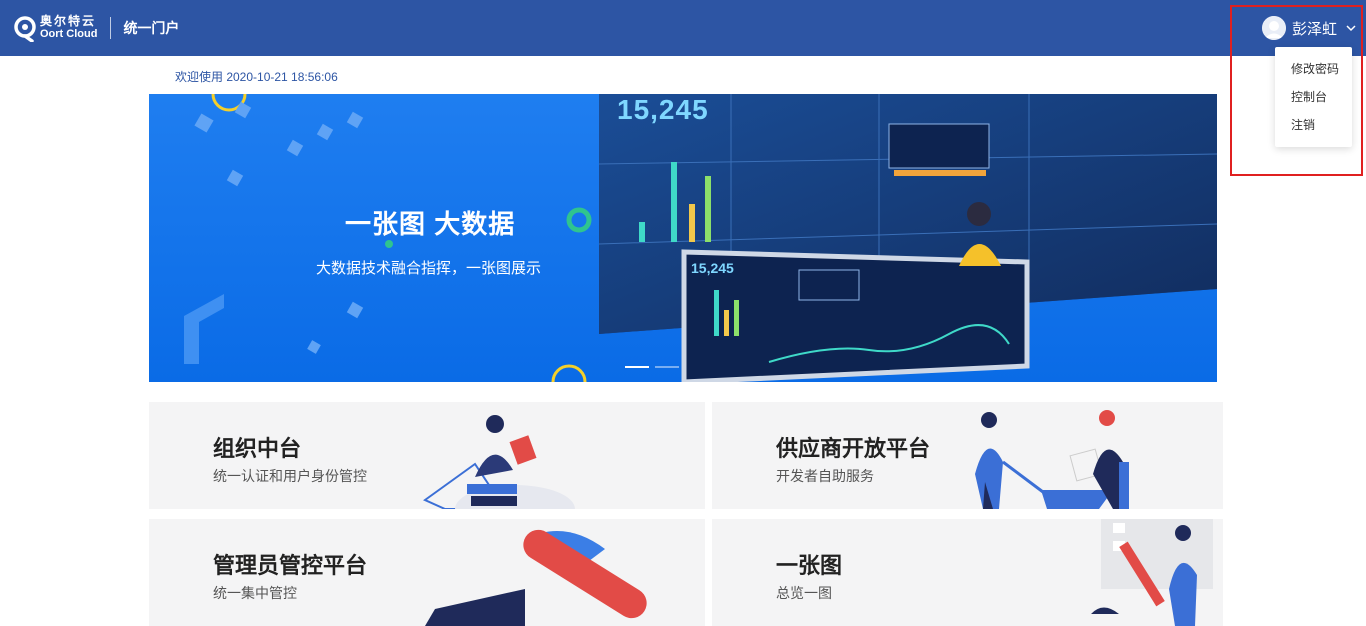 The width and height of the screenshot is (1366, 626). I want to click on carousel-indicators, so click(652, 367).